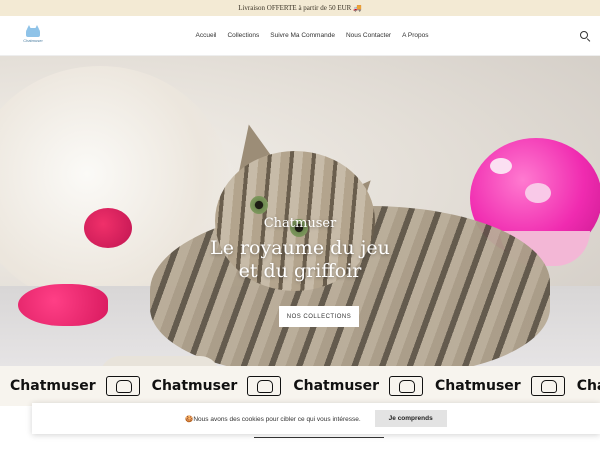 The height and width of the screenshot is (450, 600). Describe the element at coordinates (259, 205) in the screenshot. I see `hero-kitten-eye-left` at that location.